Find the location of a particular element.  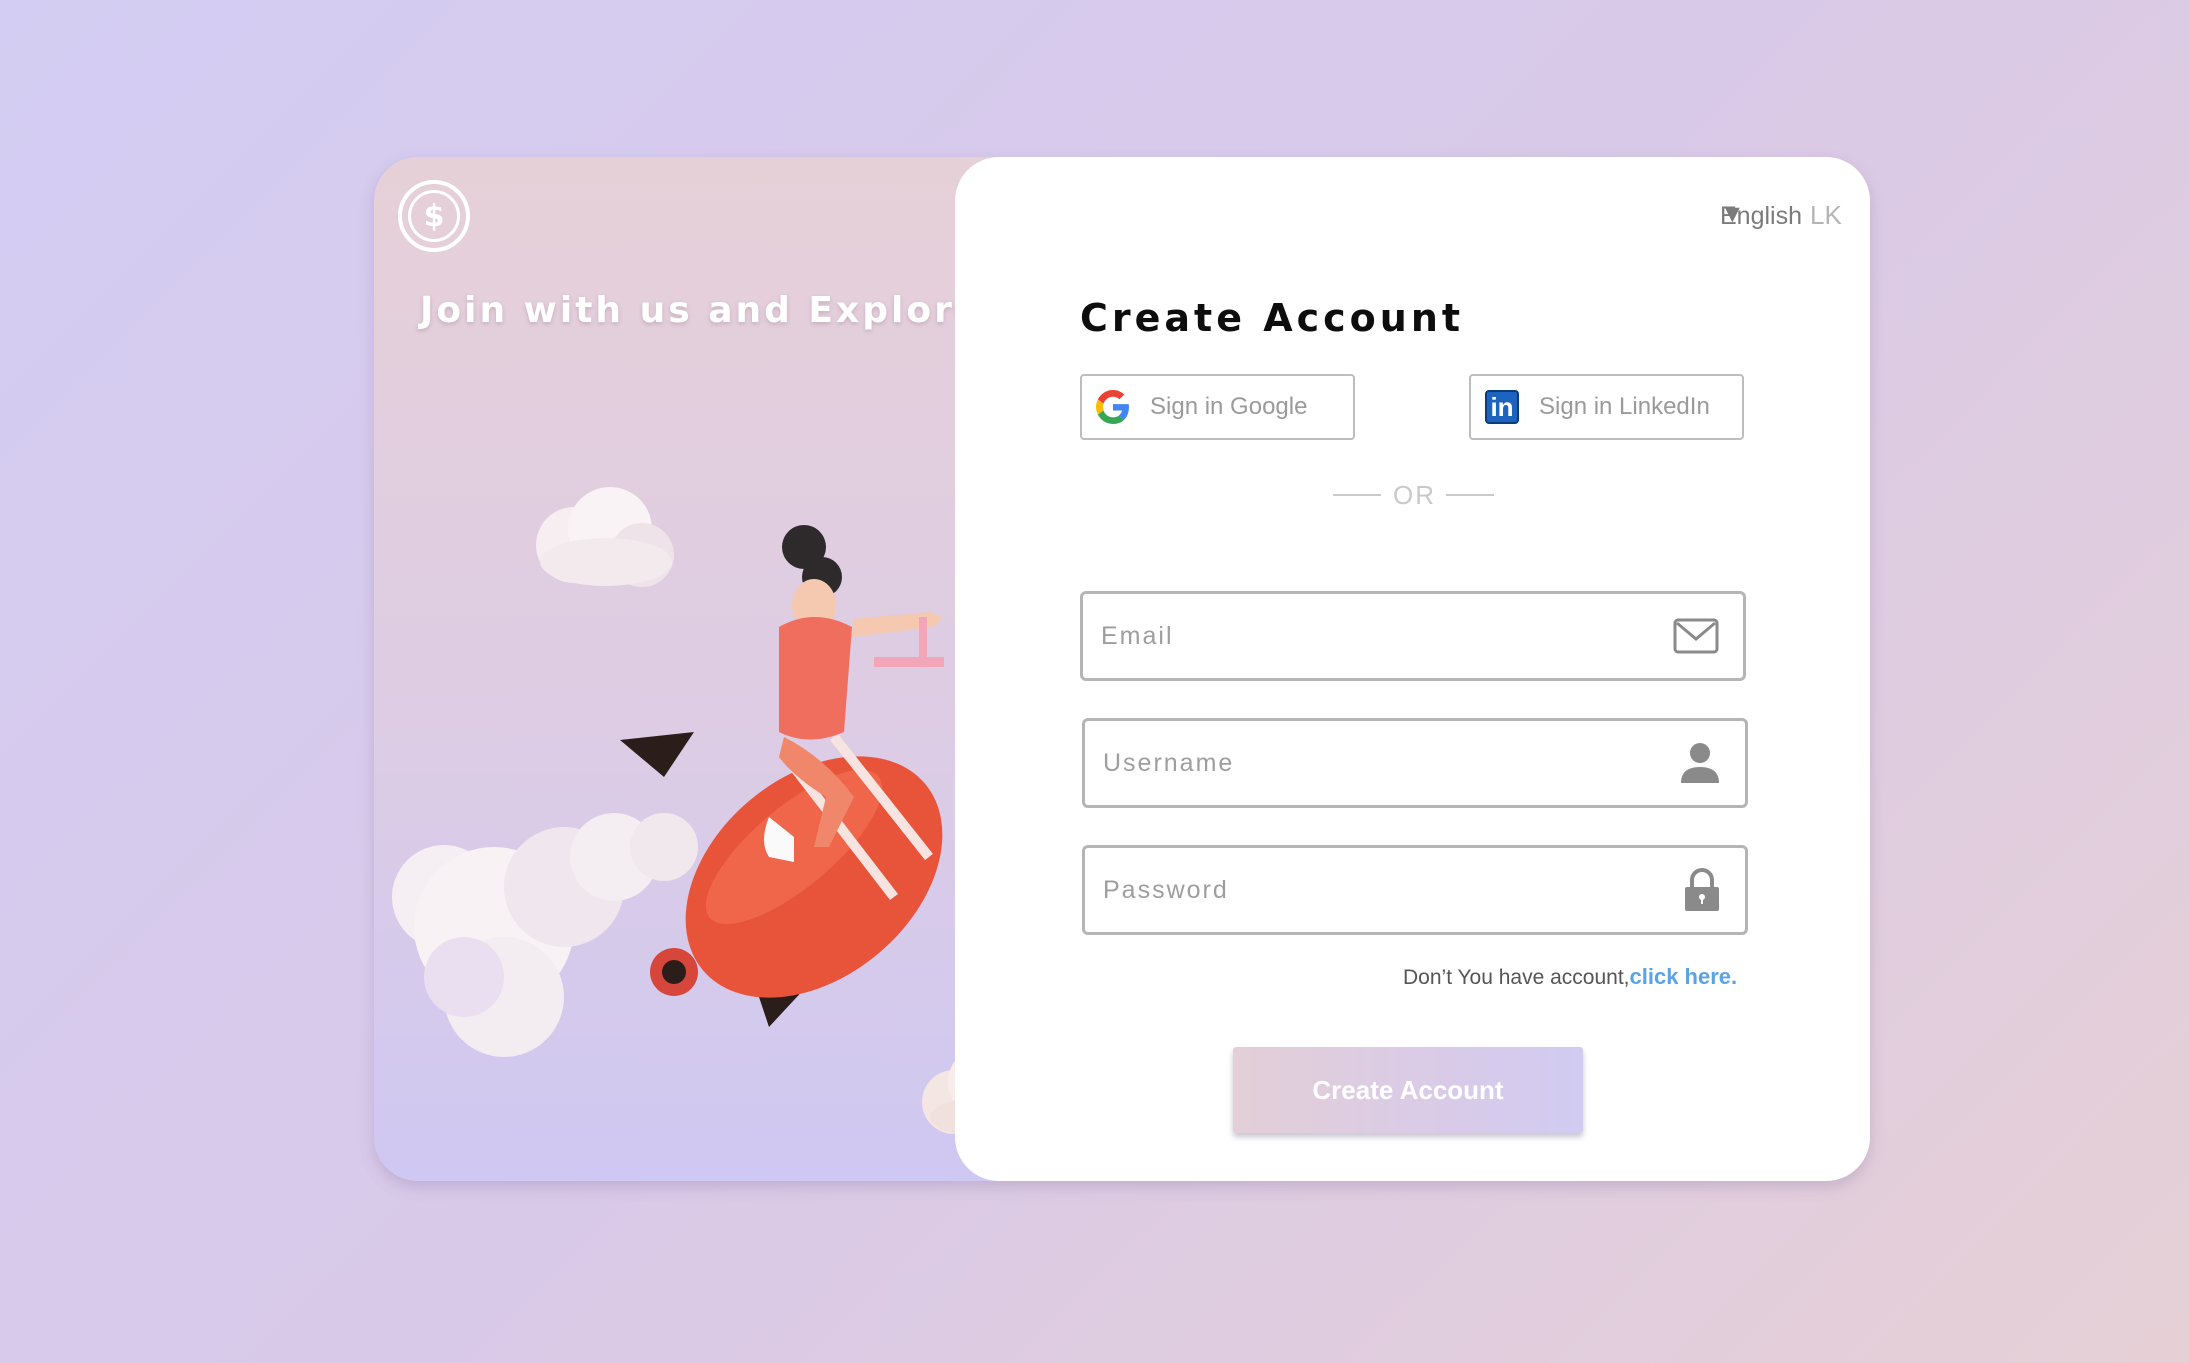

click-here-link: click here. is located at coordinates (1684, 976).